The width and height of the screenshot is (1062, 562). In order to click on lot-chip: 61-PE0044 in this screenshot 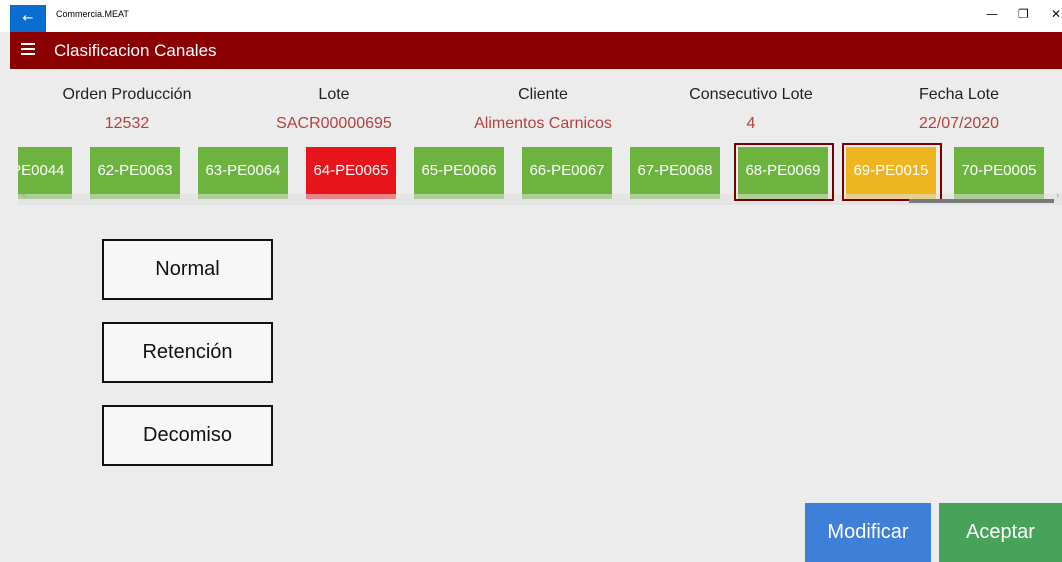, I will do `click(45, 170)`.